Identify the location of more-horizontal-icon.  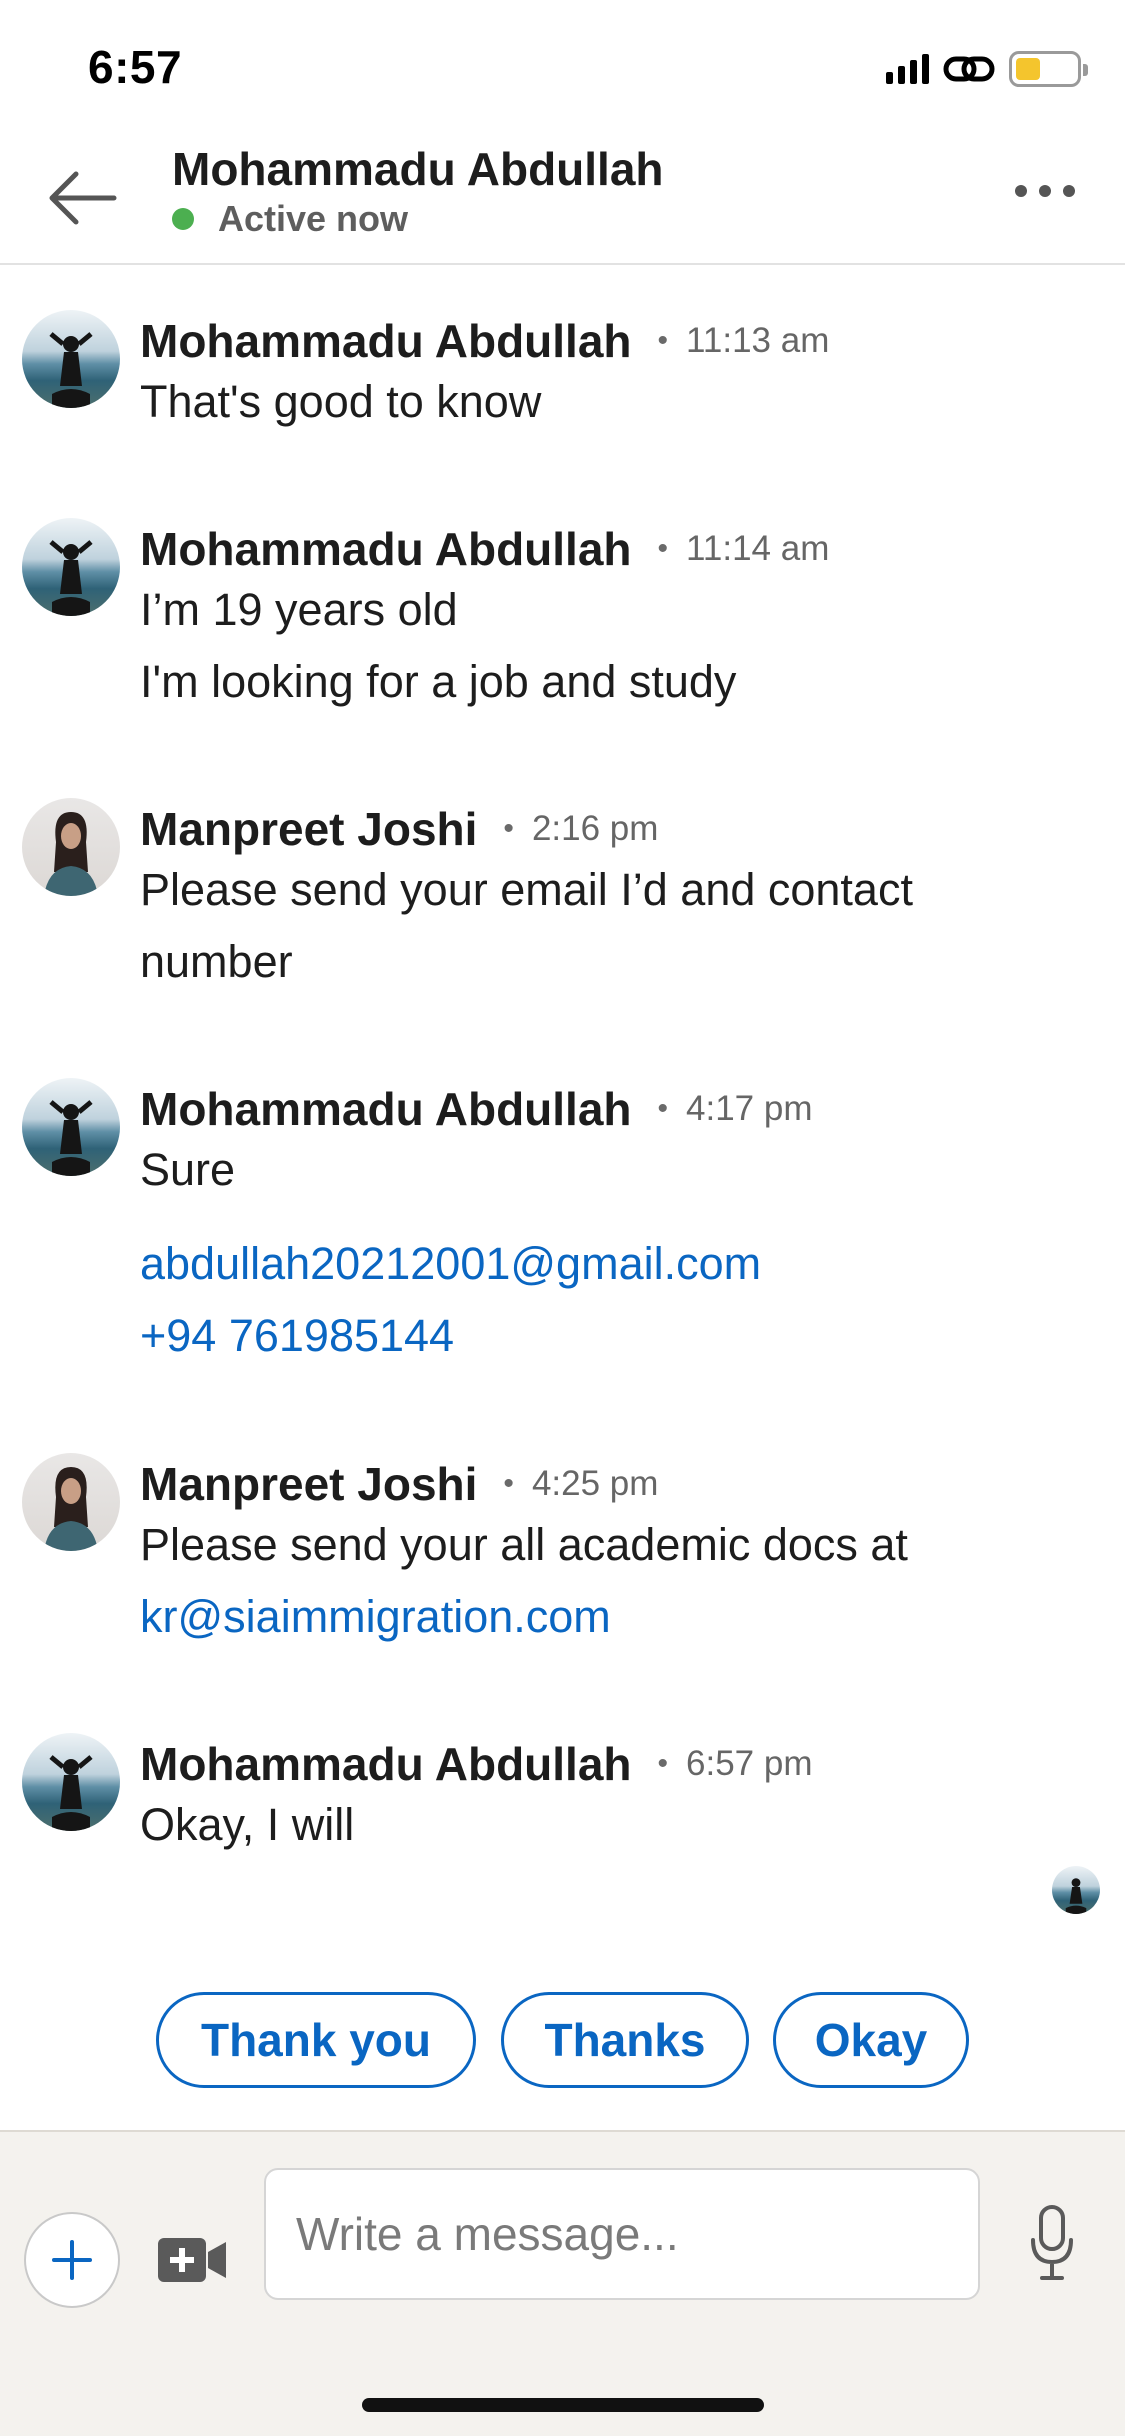
(1021, 191).